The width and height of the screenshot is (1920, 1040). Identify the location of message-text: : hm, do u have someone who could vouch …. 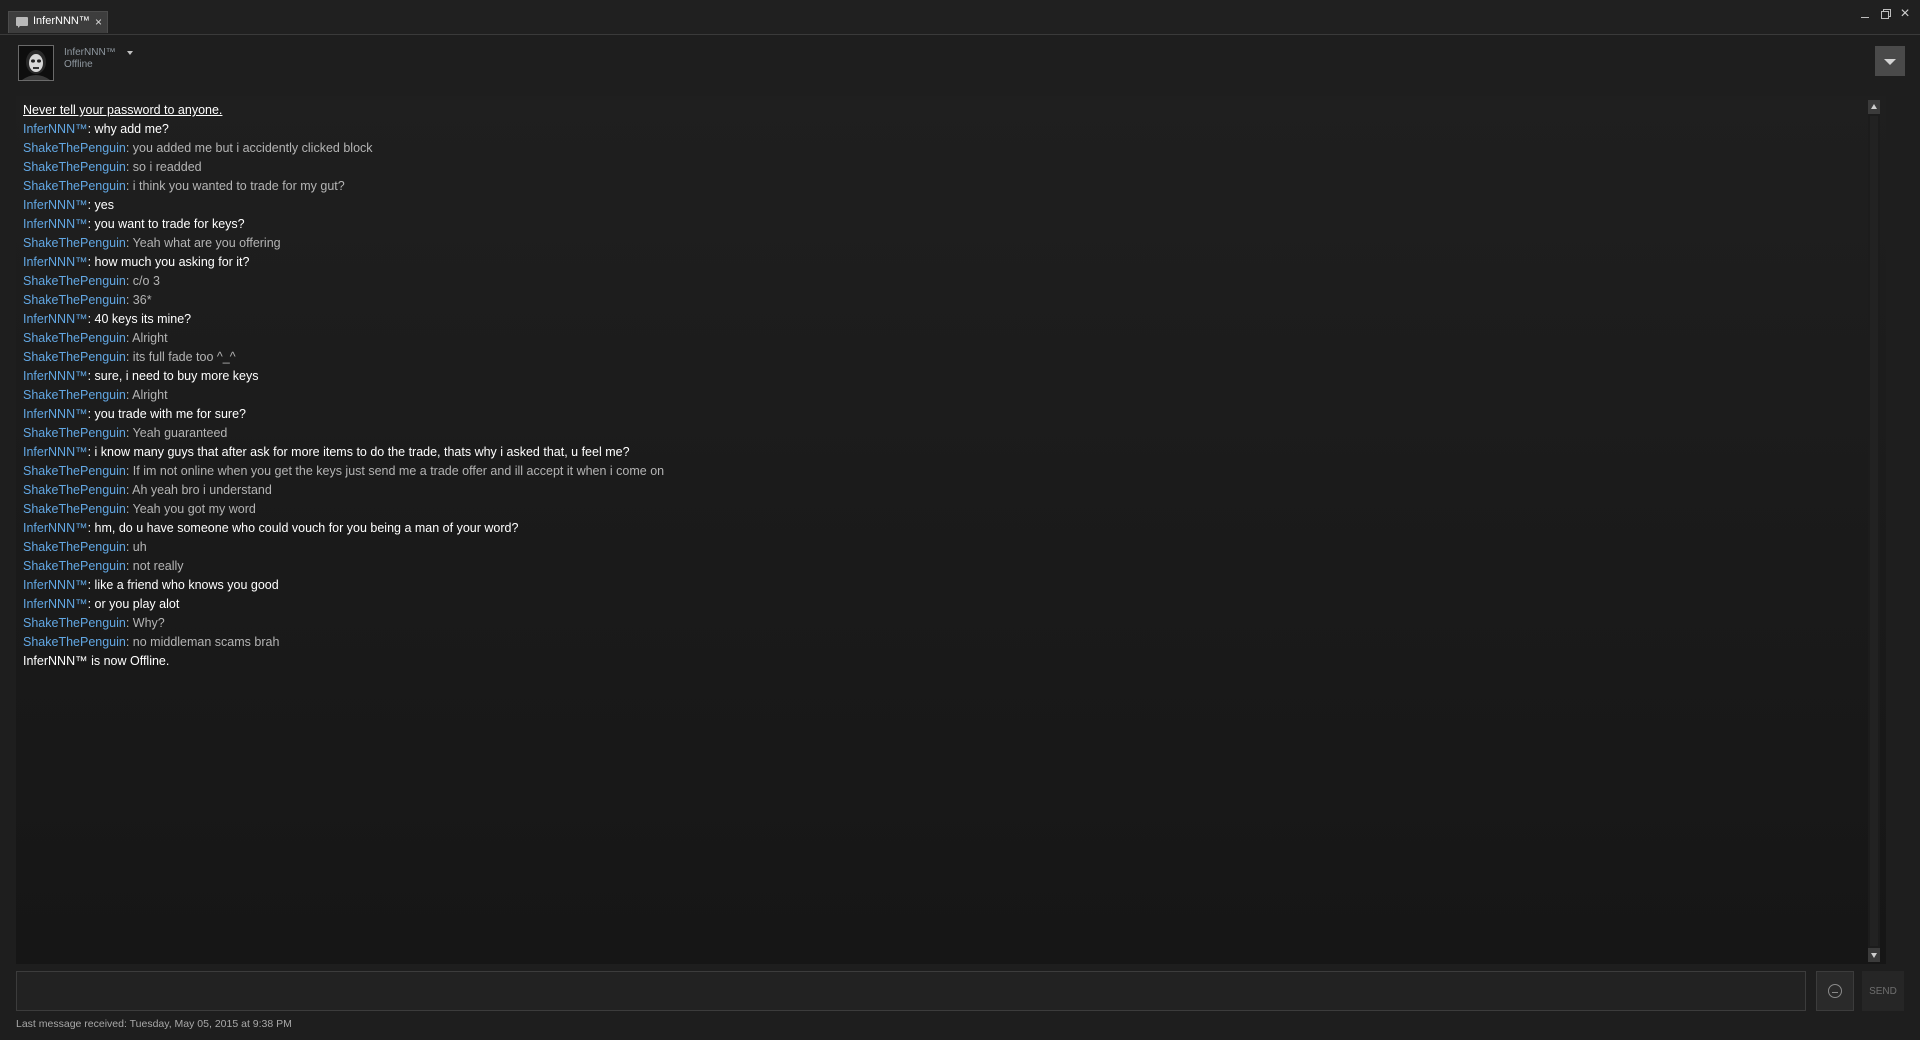
(303, 528).